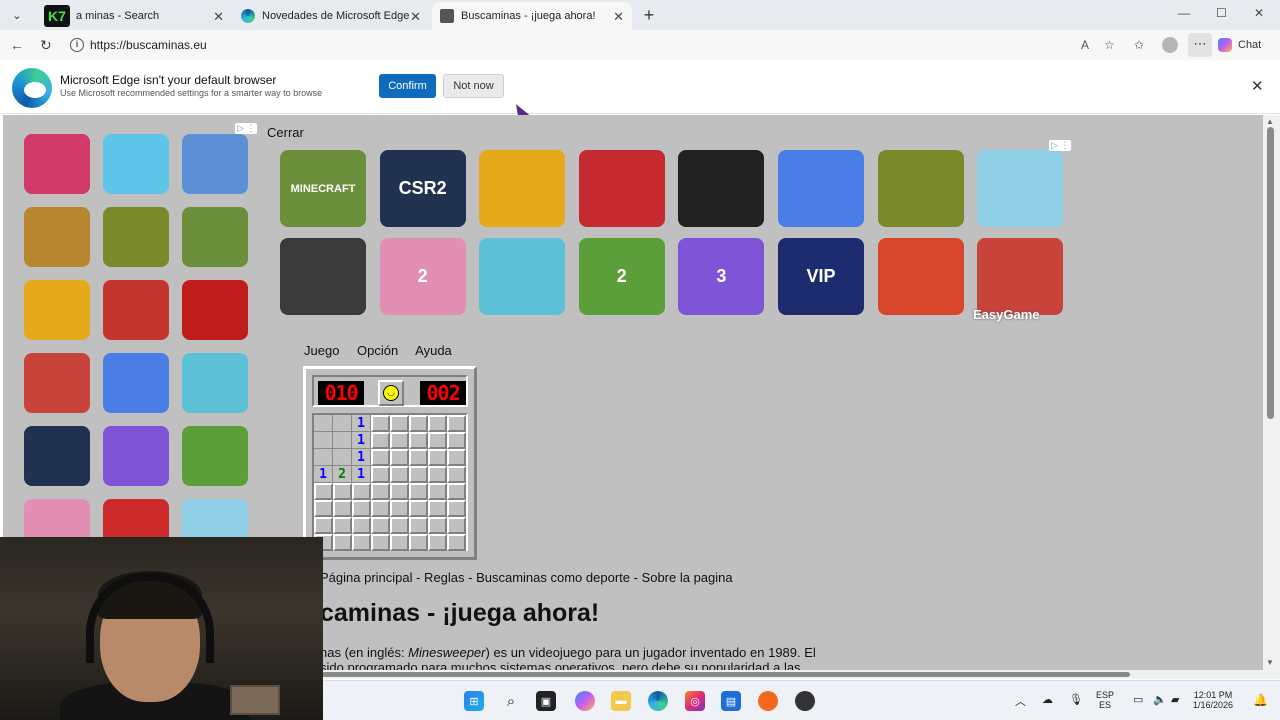 Image resolution: width=1280 pixels, height=720 pixels. What do you see at coordinates (1257, 86) in the screenshot?
I see `close-notification-icon: ✕` at bounding box center [1257, 86].